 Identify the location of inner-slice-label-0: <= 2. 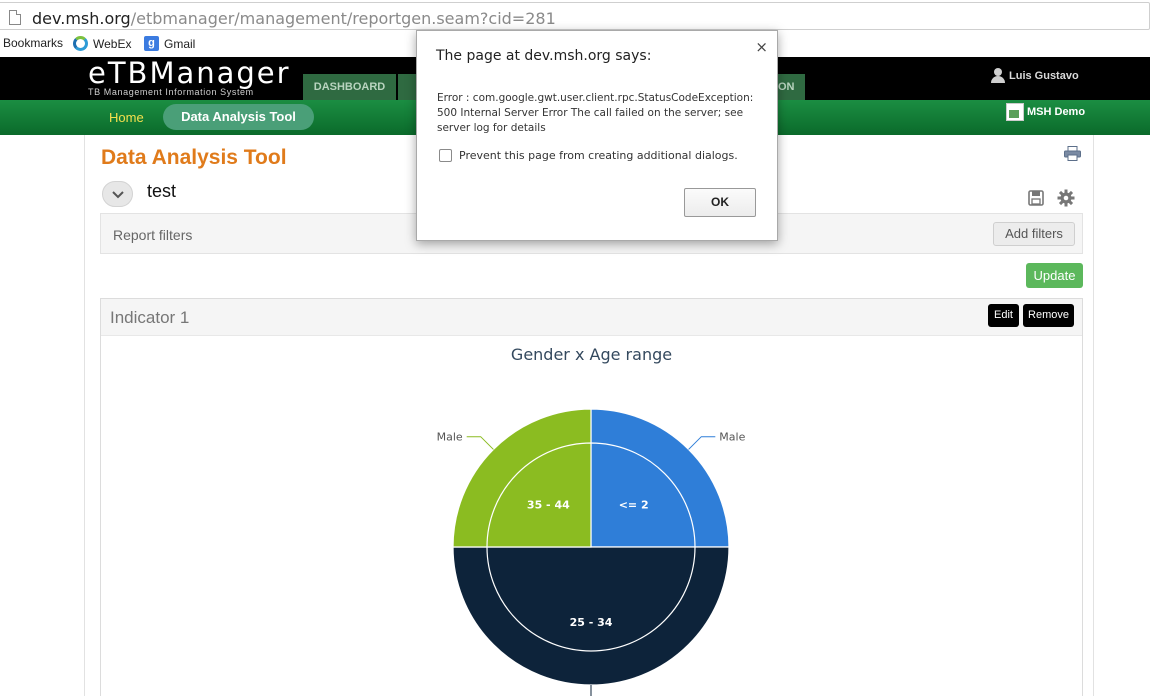
(634, 504).